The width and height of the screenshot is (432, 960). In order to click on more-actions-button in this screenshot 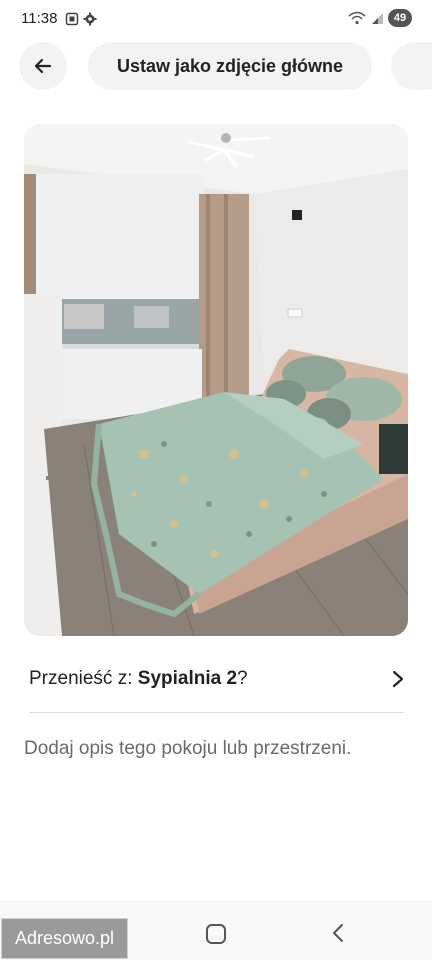, I will do `click(411, 66)`.